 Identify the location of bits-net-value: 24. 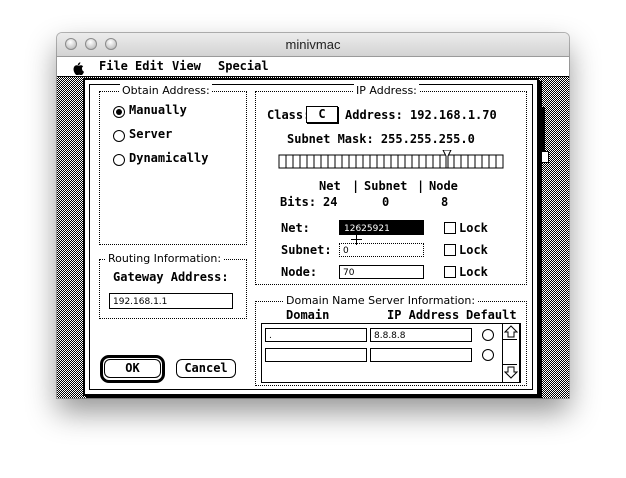
(330, 202).